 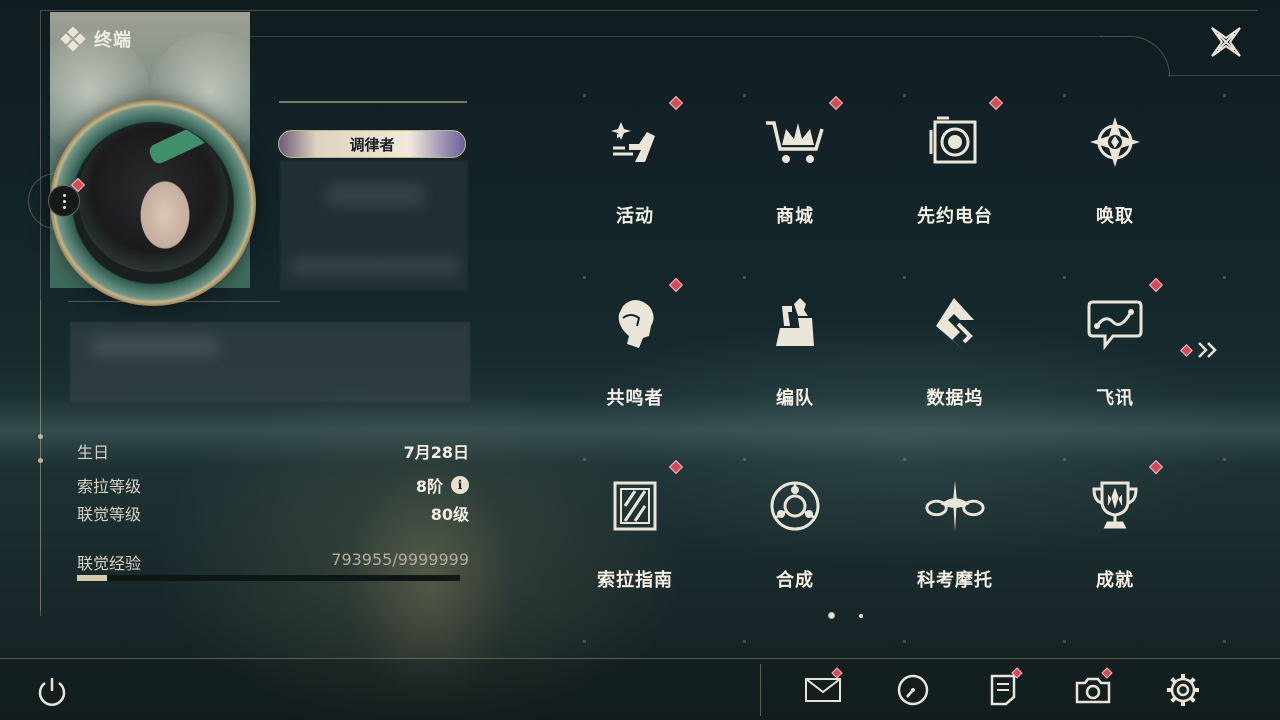 What do you see at coordinates (955, 398) in the screenshot?
I see `menu-tile-label: 数据坞` at bounding box center [955, 398].